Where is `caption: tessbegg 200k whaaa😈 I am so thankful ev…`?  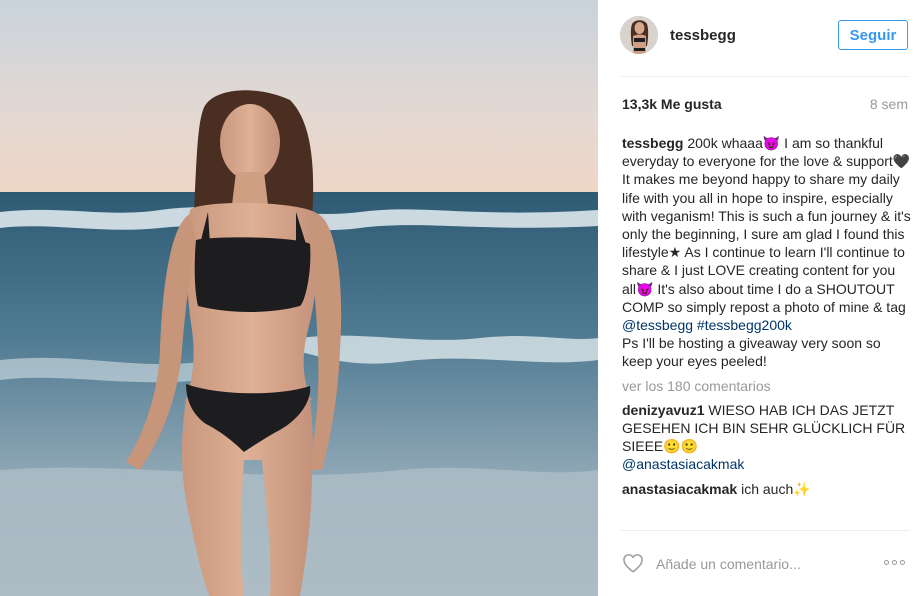 caption: tessbegg 200k whaaa😈 I am so thankful ev… is located at coordinates (767, 252).